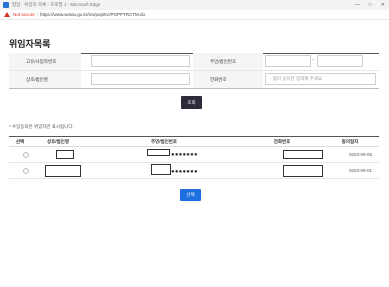 This screenshot has width=389, height=287. What do you see at coordinates (45, 79) in the screenshot?
I see `company-name-label: 상호/법인명` at bounding box center [45, 79].